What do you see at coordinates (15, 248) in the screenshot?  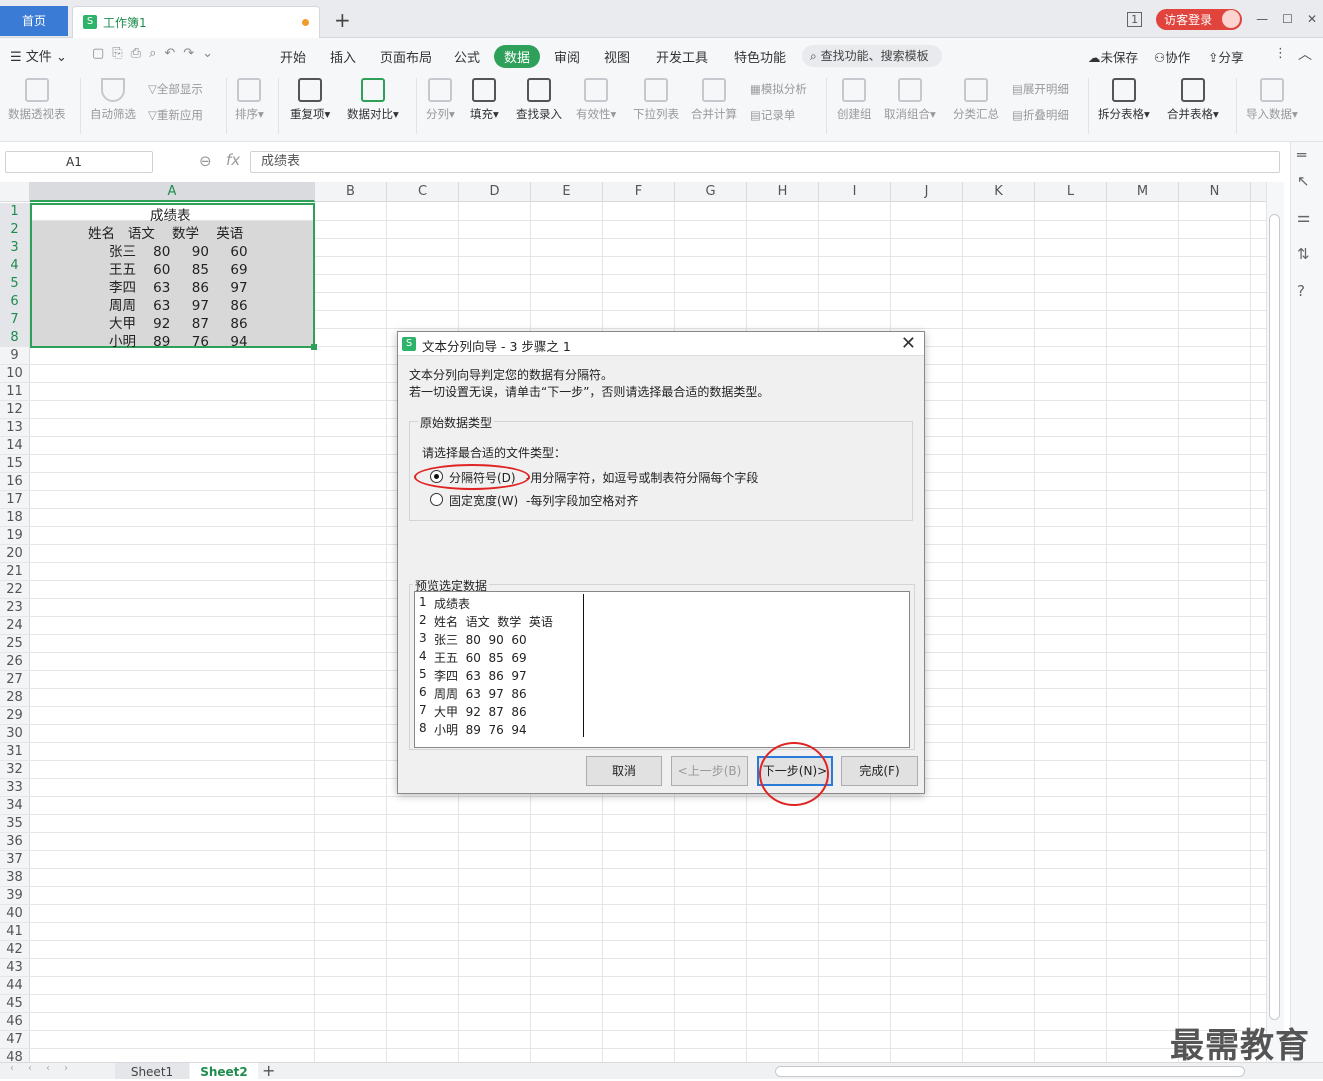 I see `row-header: 3` at bounding box center [15, 248].